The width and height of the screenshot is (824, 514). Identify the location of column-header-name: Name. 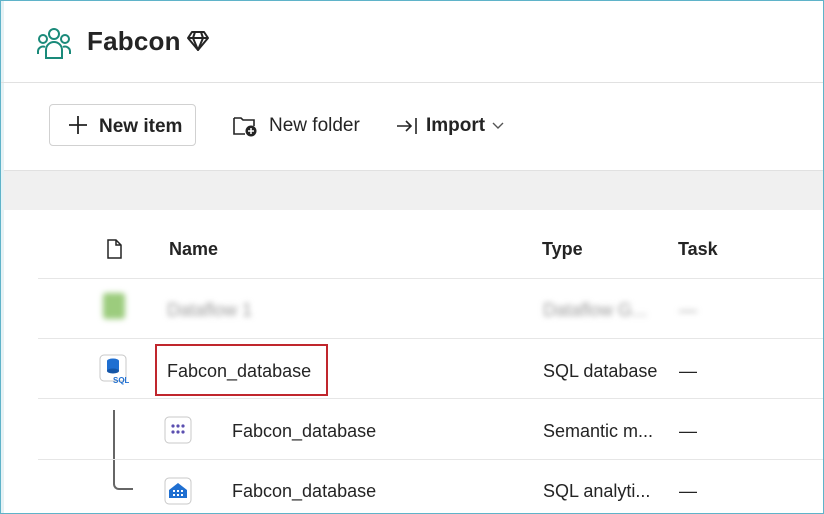
(193, 249).